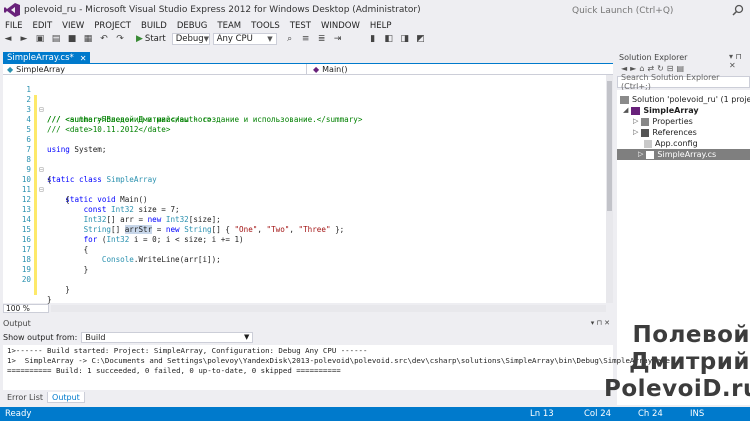 The height and width of the screenshot is (421, 750). What do you see at coordinates (300, 26) in the screenshot?
I see `menu-test: TEST` at bounding box center [300, 26].